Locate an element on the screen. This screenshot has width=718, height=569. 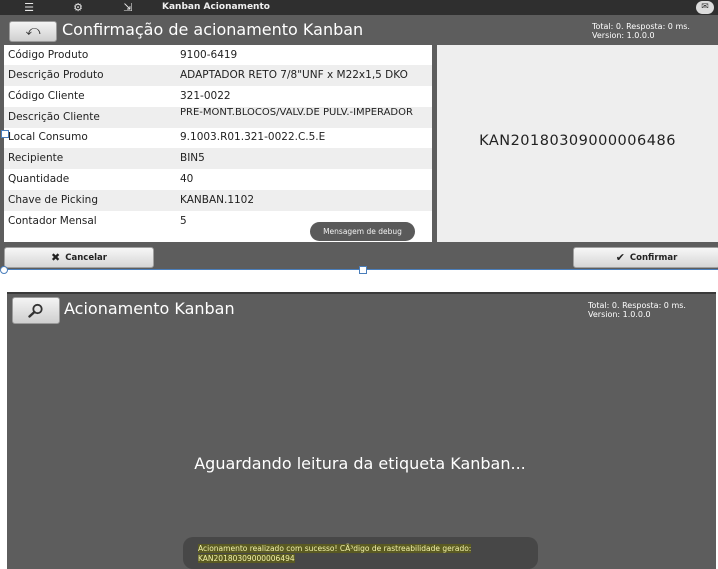
toast-line-2: KAN20180309000006494 is located at coordinates (246, 558).